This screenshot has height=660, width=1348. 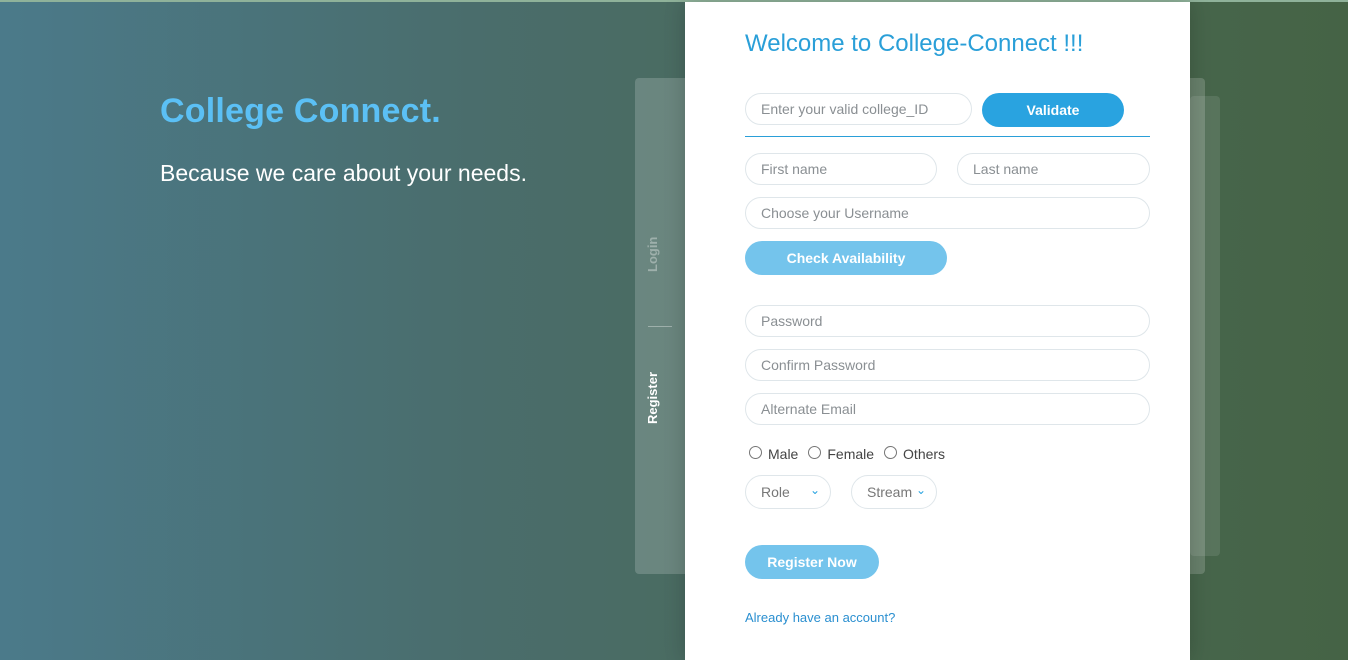 I want to click on alternate-email-input, so click(x=947, y=409).